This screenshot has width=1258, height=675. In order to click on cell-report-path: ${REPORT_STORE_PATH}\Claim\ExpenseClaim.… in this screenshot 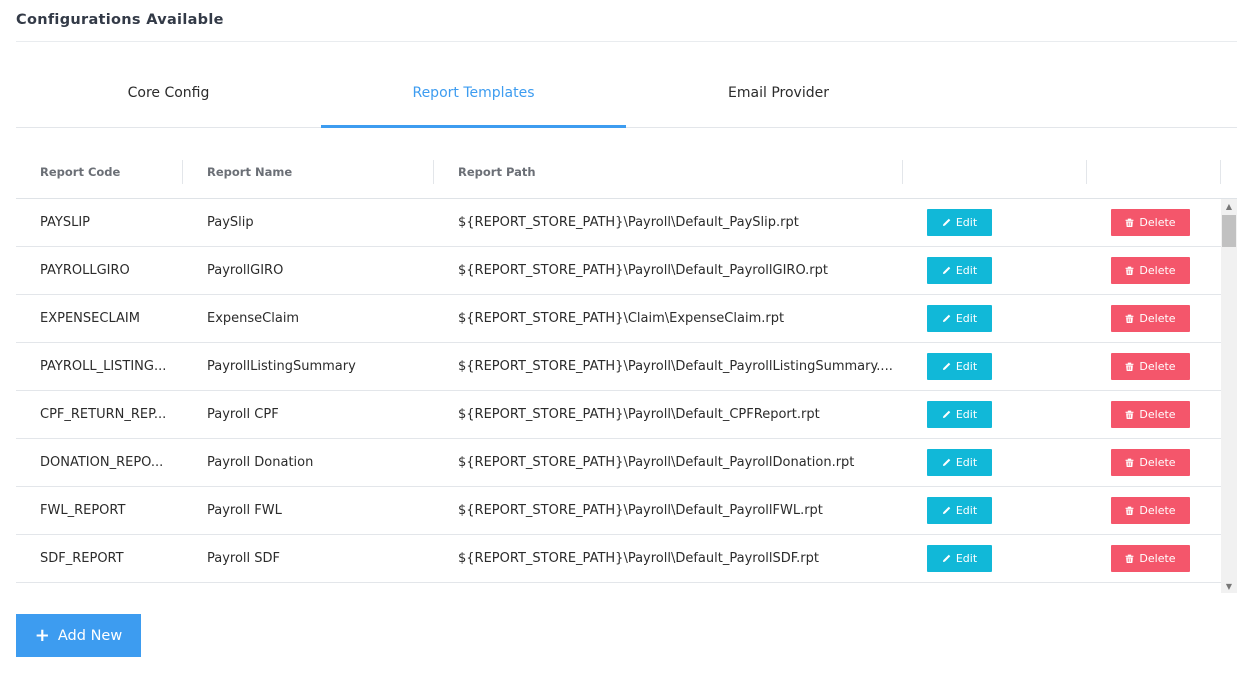, I will do `click(621, 318)`.